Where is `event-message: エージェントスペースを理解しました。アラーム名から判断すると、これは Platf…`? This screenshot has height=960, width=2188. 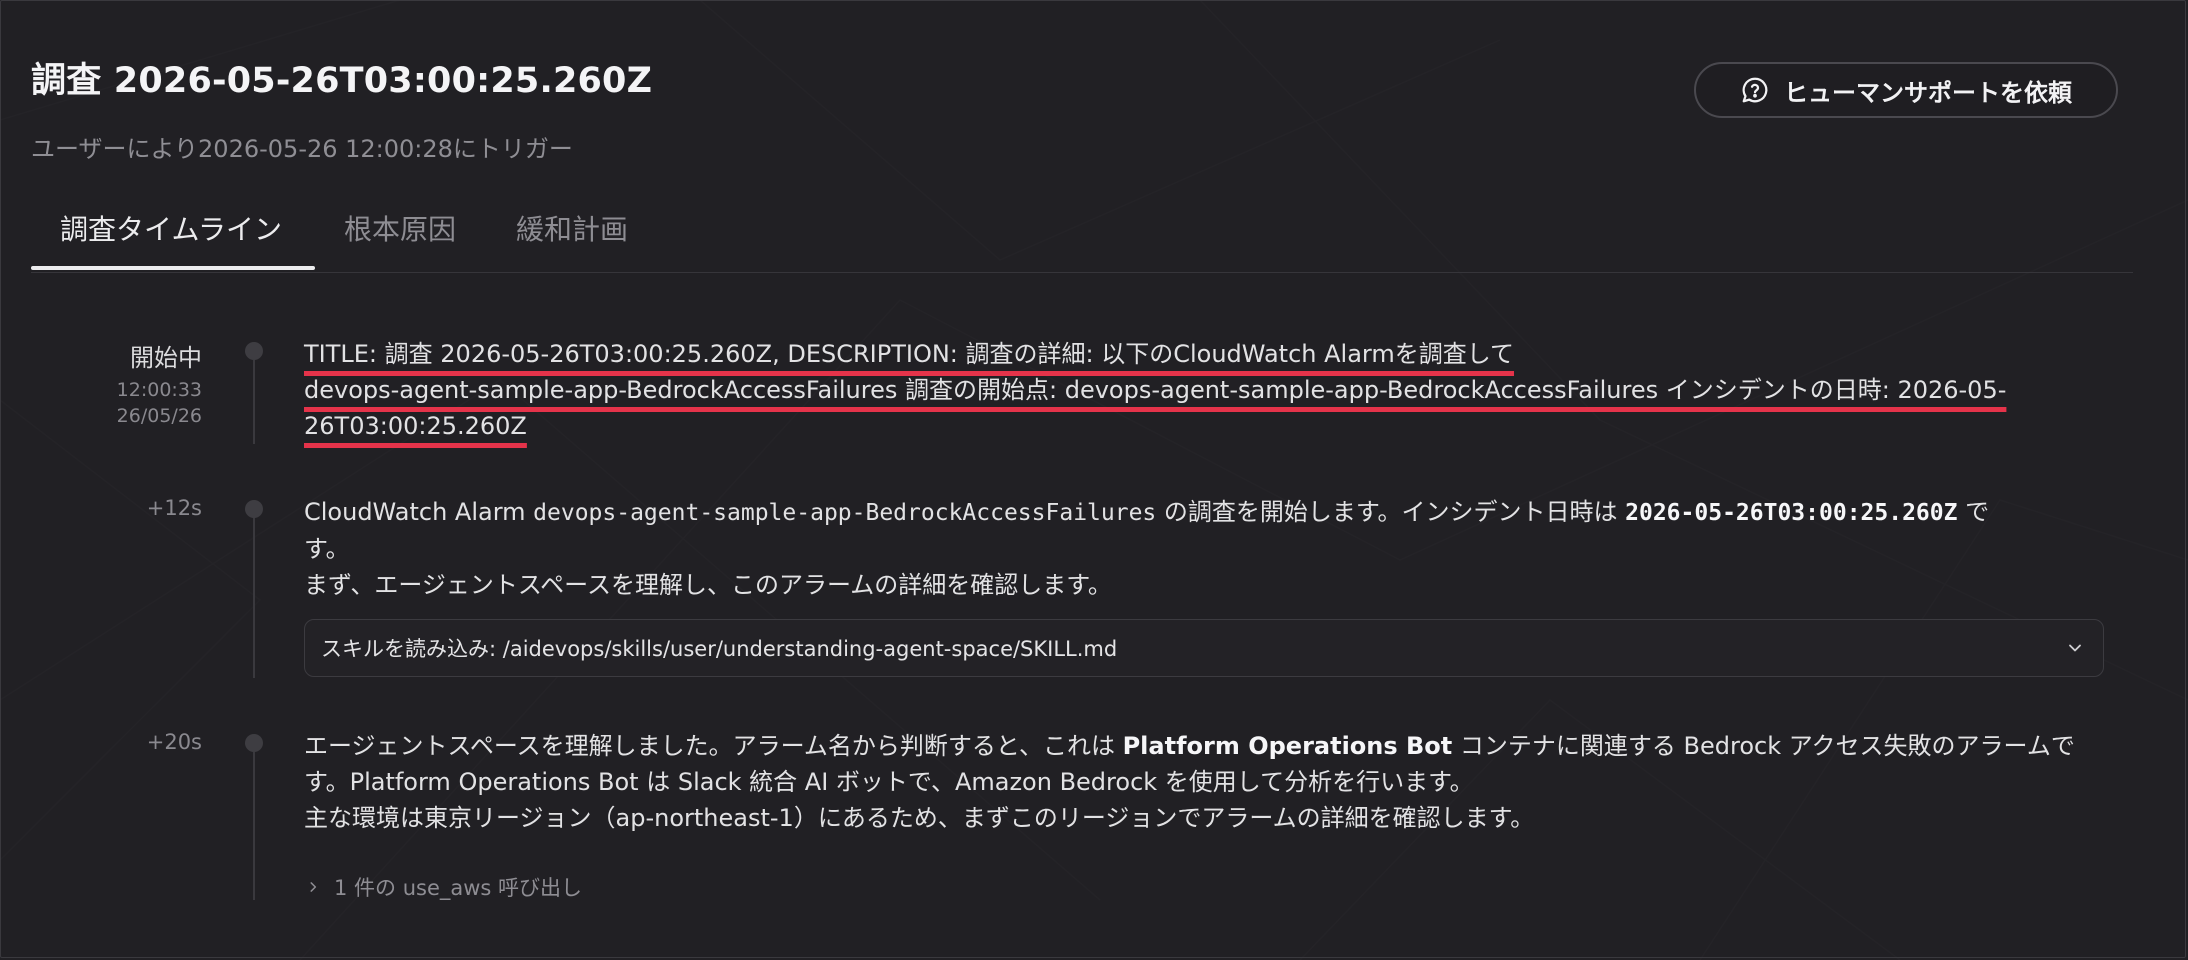 event-message: エージェントスペースを理解しました。アラーム名から判断すると、これは Platf… is located at coordinates (1207, 782).